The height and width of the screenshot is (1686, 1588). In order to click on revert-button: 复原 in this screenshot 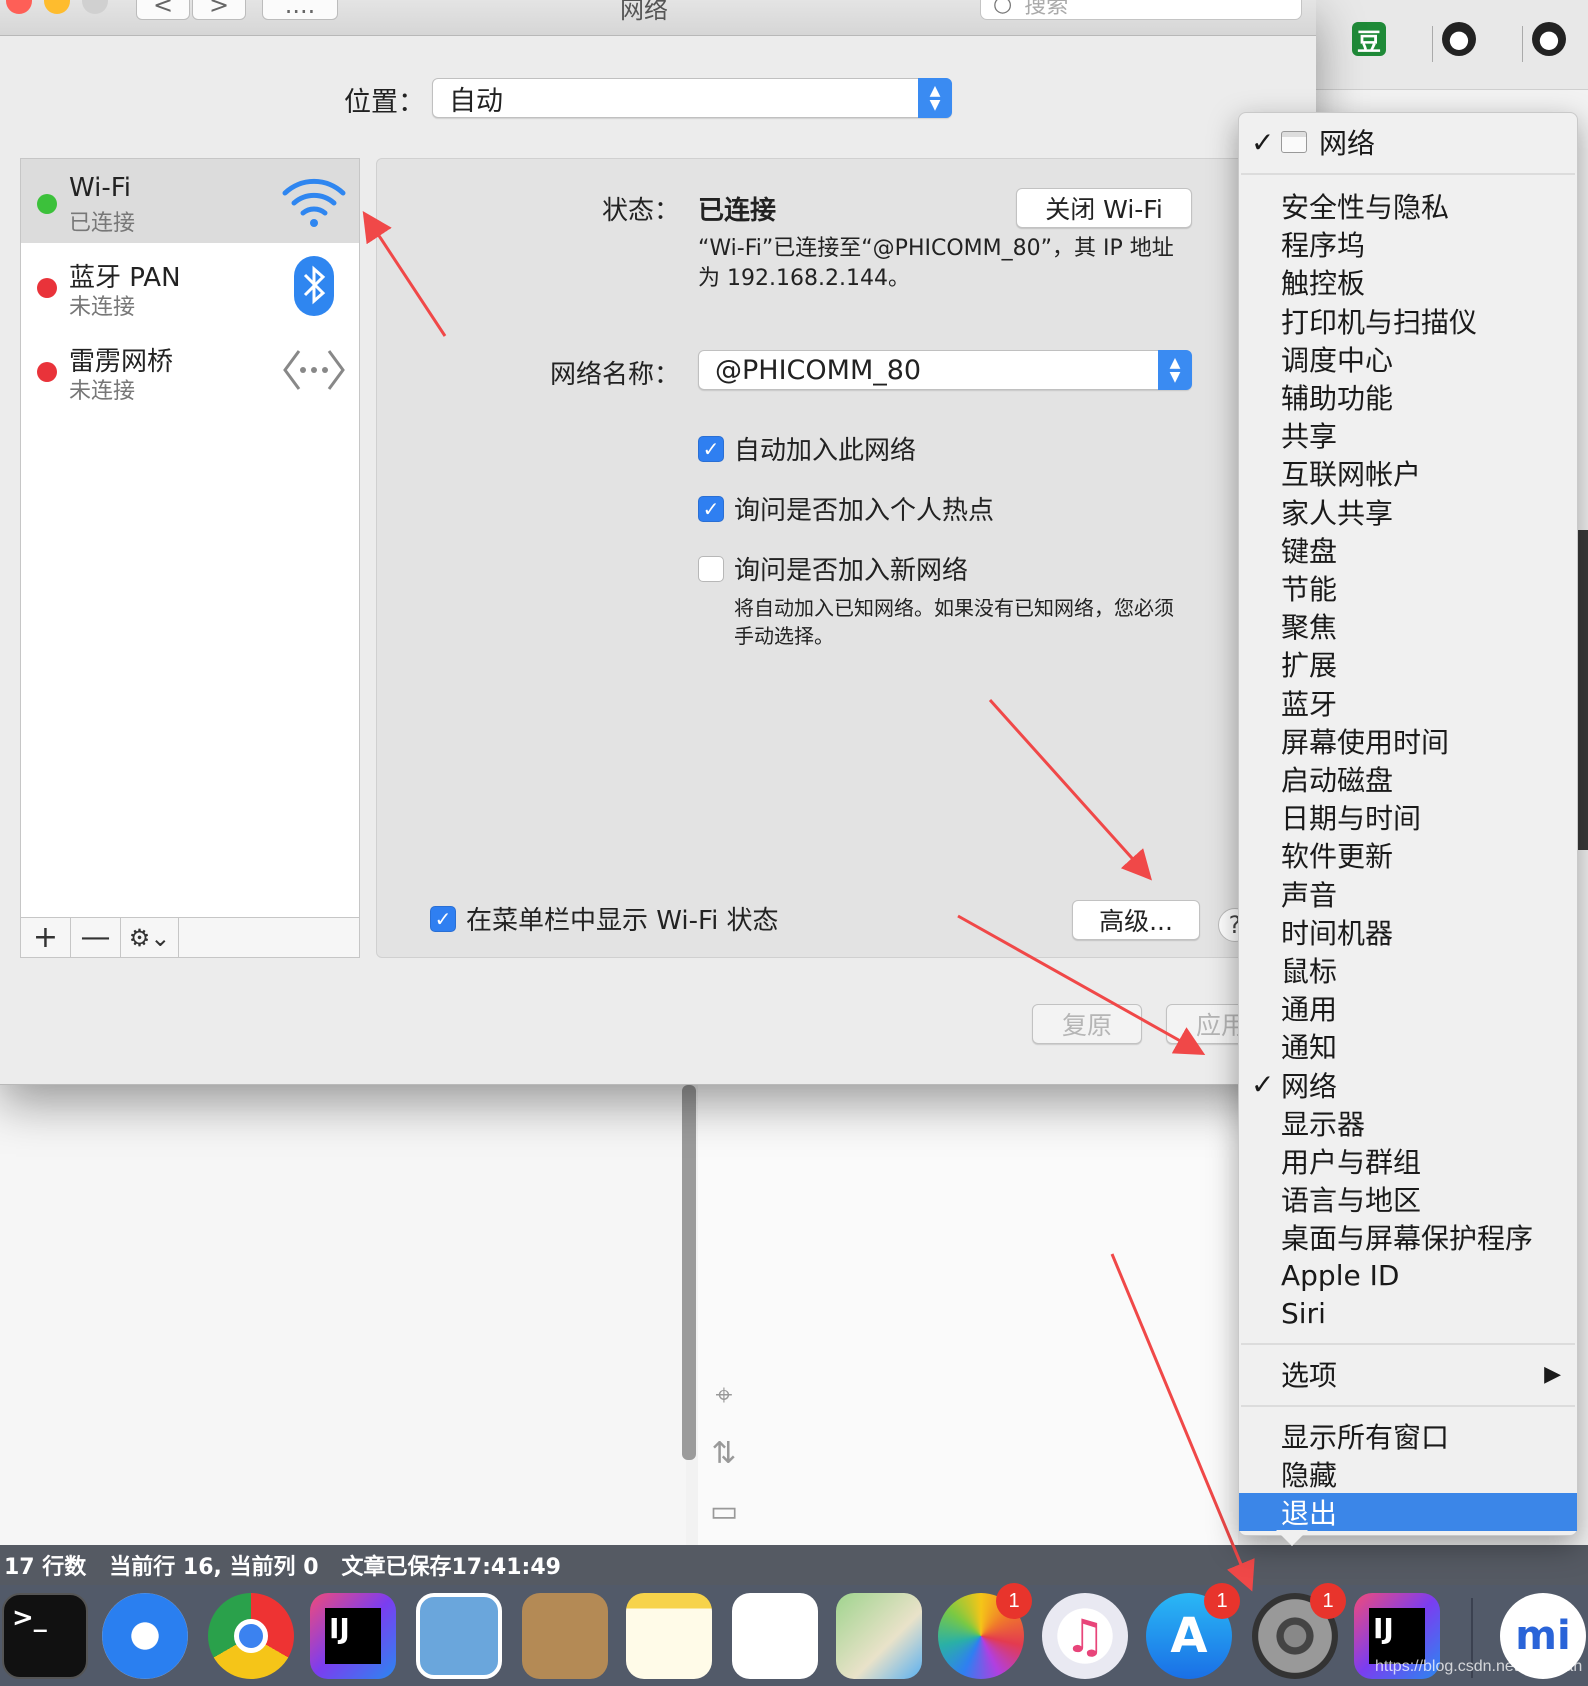, I will do `click(1087, 1024)`.